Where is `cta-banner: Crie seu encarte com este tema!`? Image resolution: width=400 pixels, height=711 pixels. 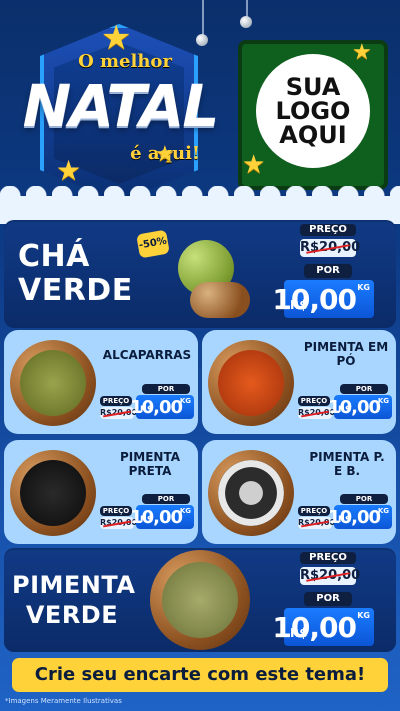
cta-banner: Crie seu encarte com este tema! is located at coordinates (200, 675).